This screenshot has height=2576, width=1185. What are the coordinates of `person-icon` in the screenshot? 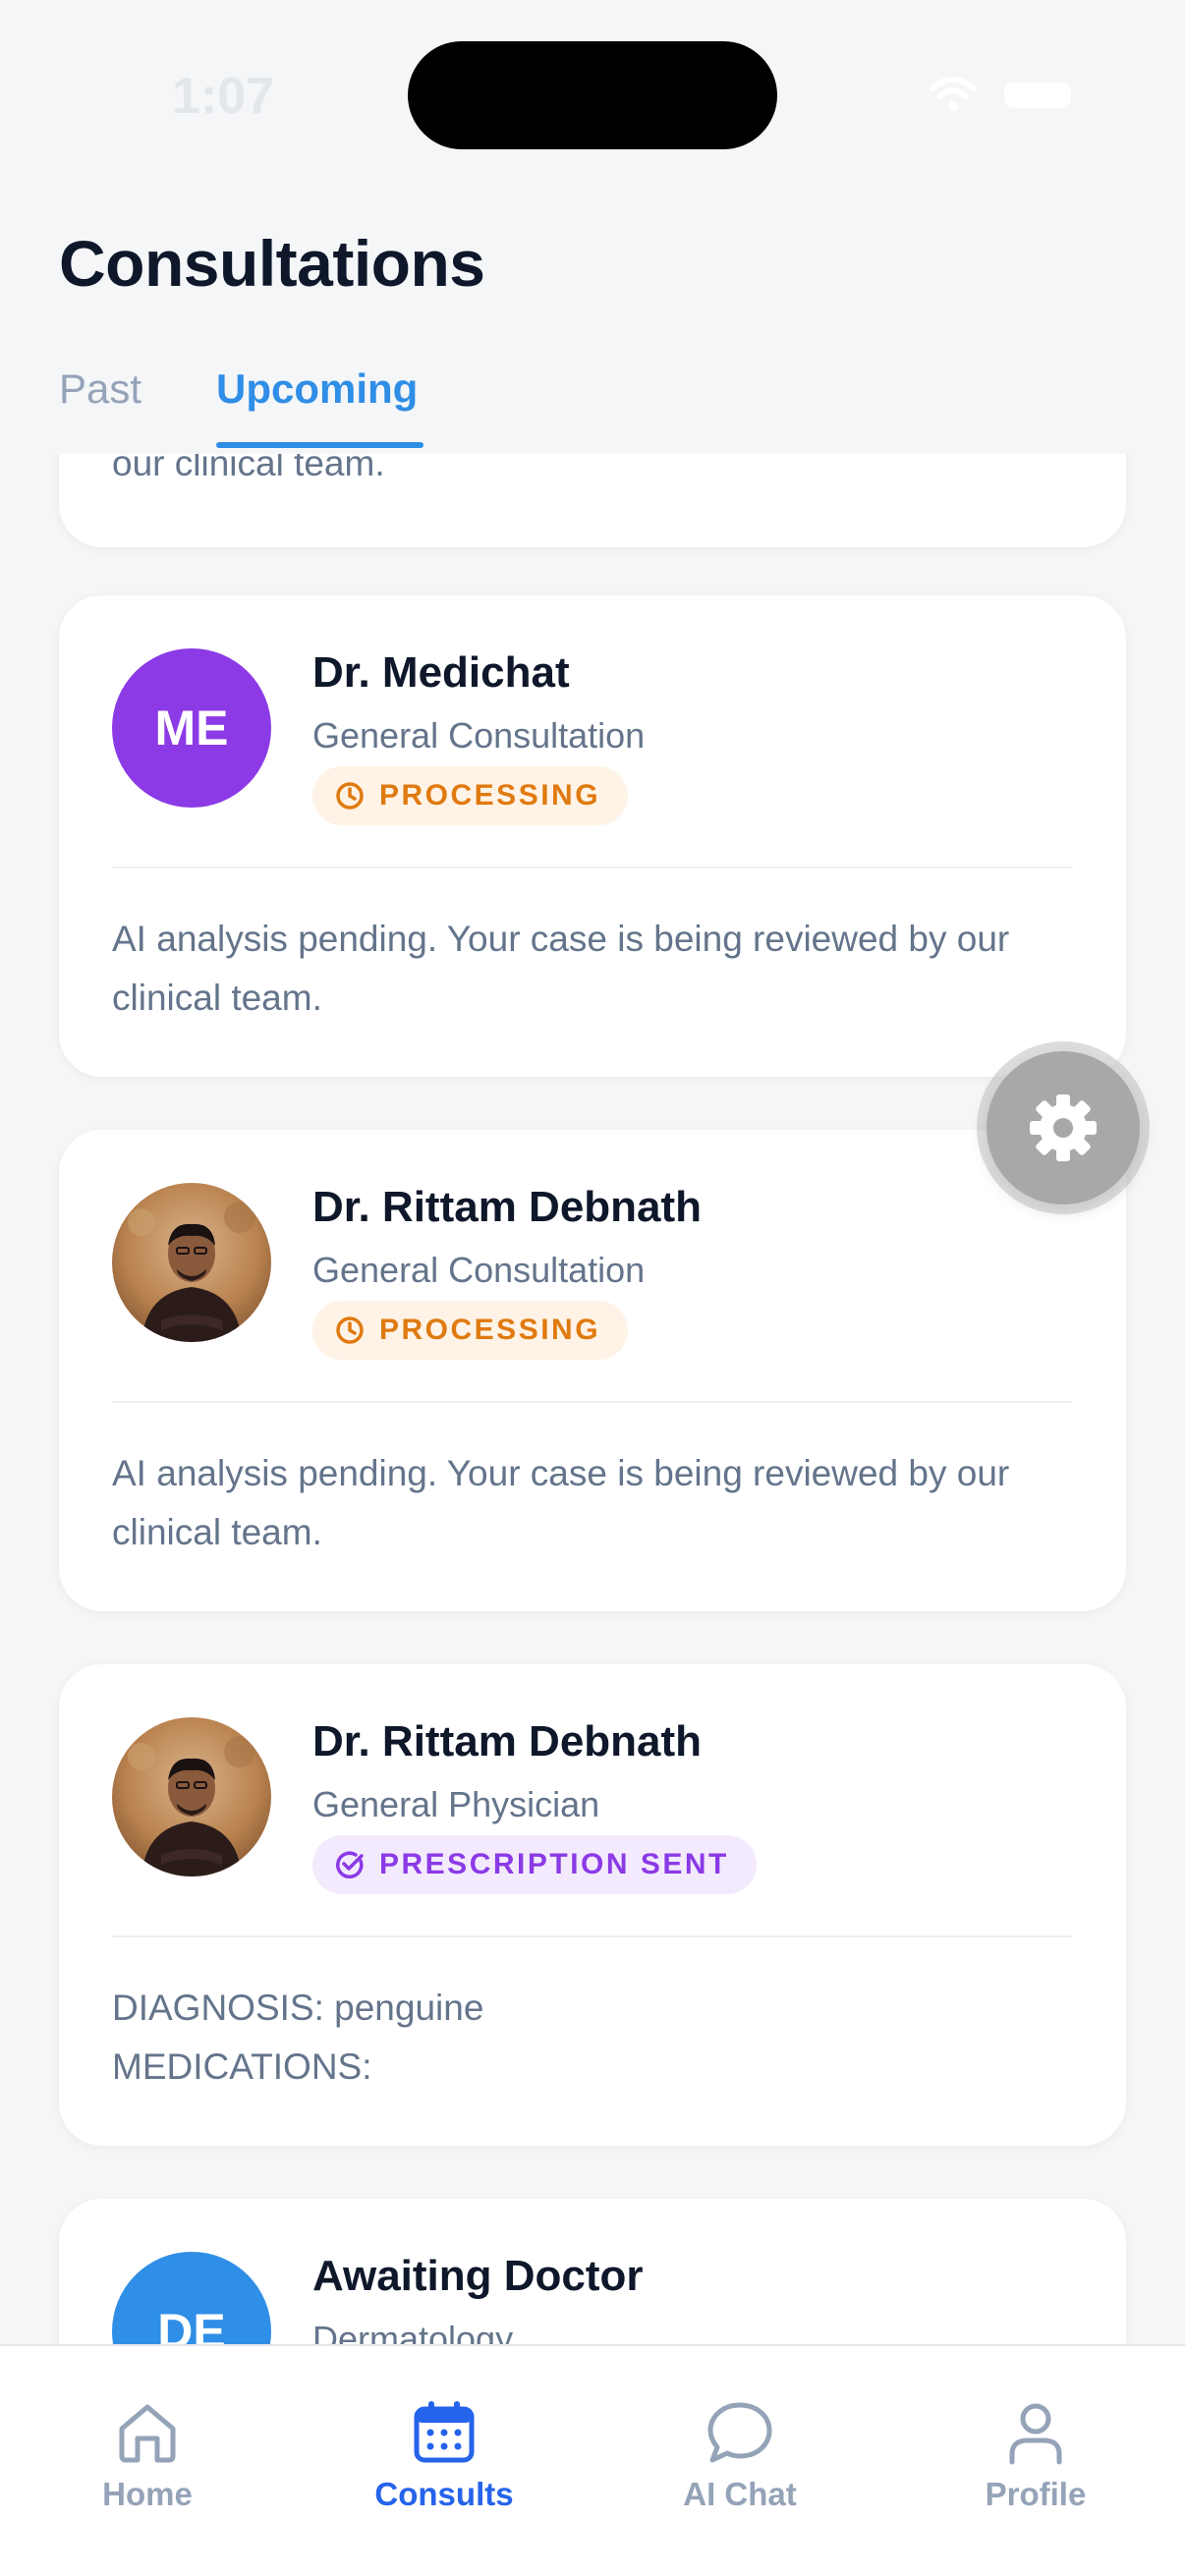 It's located at (1035, 2434).